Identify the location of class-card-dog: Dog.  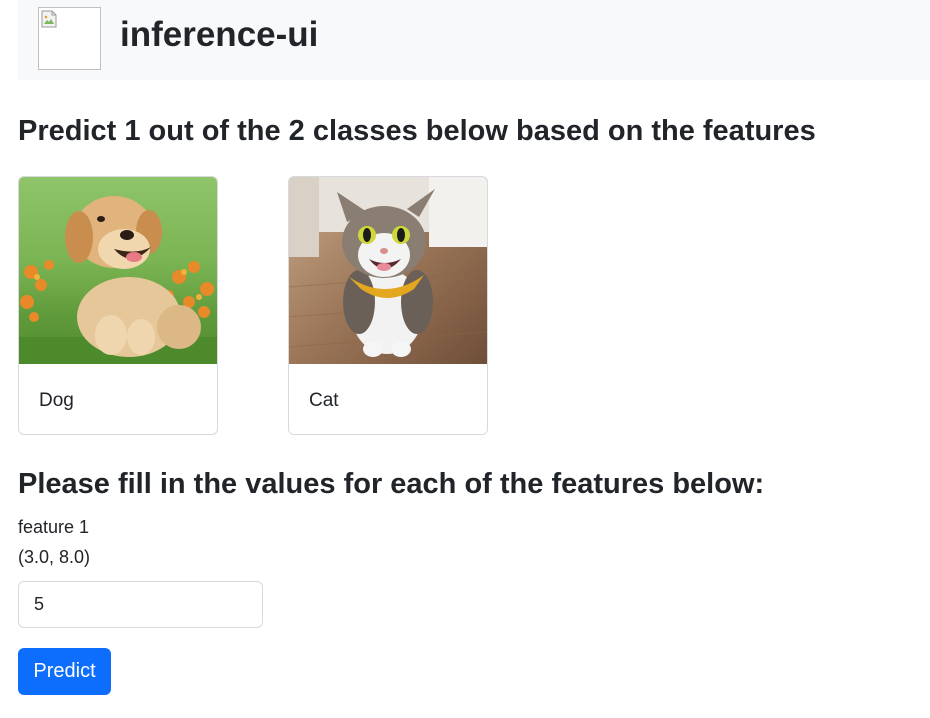
(118, 305).